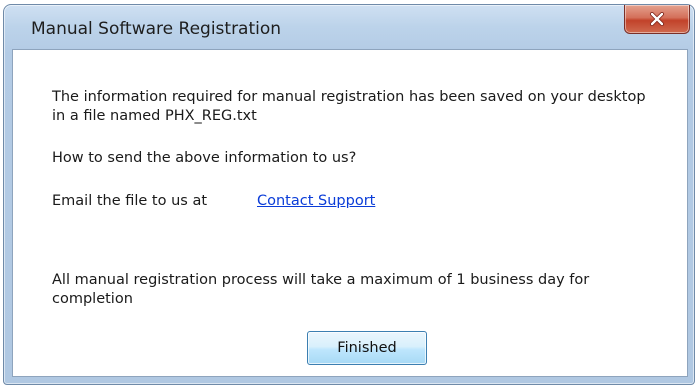 This screenshot has height=390, width=699. I want to click on close-button, so click(657, 19).